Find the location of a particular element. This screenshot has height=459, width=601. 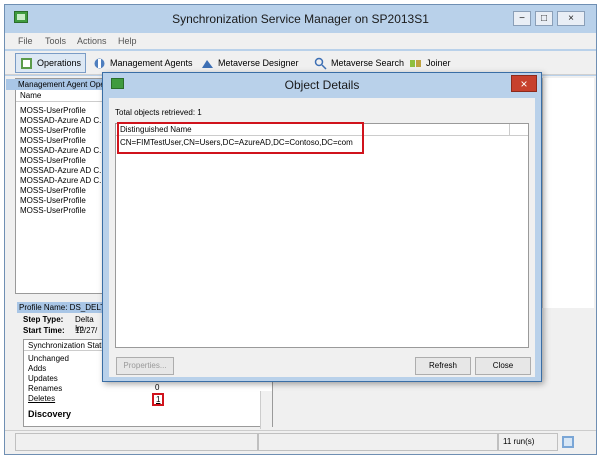

metaverse-search-button: Metaverse Search is located at coordinates (359, 63).